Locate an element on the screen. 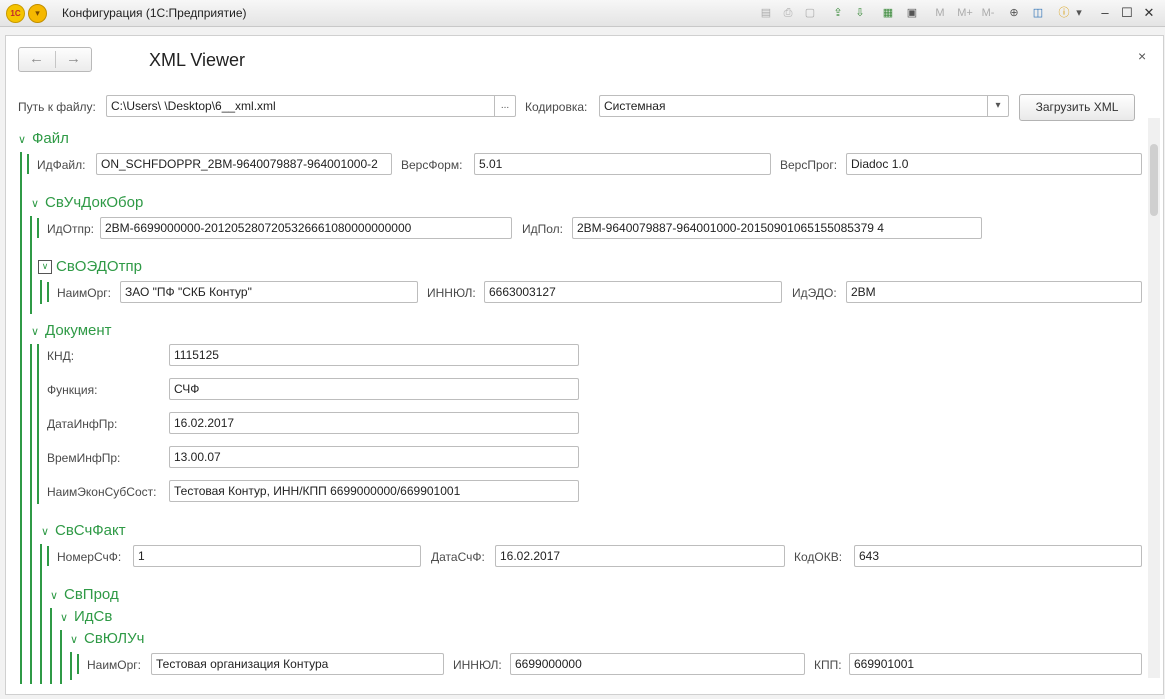  field-value: 5.01 is located at coordinates (622, 164).